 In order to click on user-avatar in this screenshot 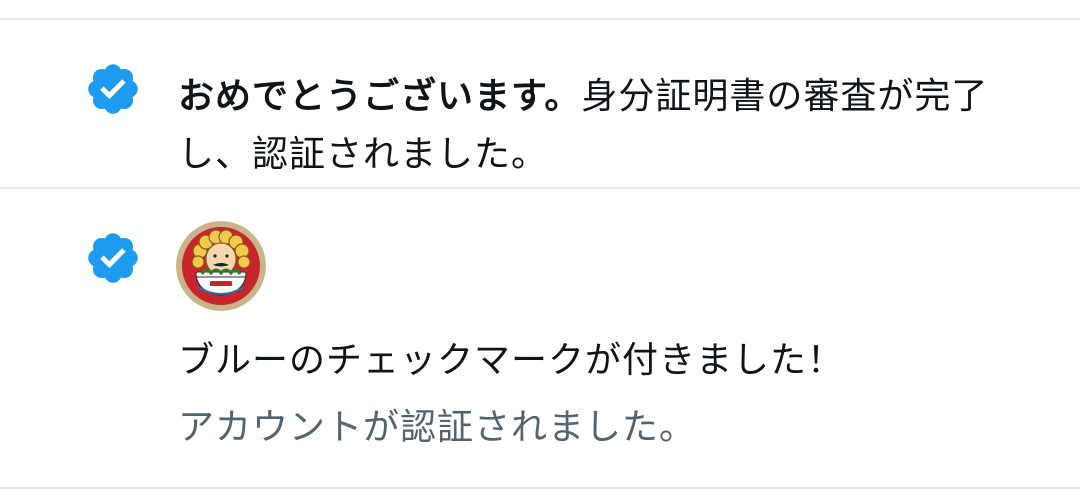, I will do `click(221, 266)`.